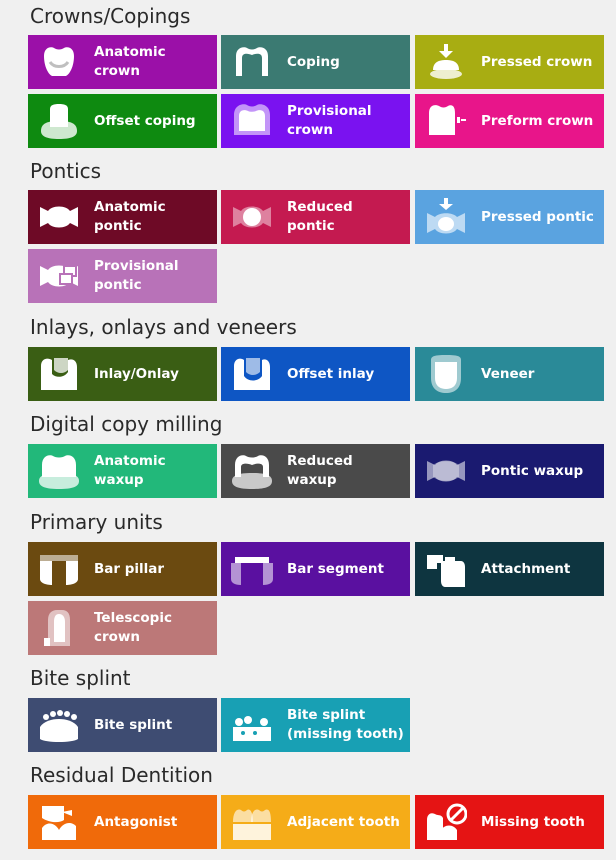 This screenshot has width=616, height=860. What do you see at coordinates (136, 373) in the screenshot?
I see `tile-label: Inlay/Onlay` at bounding box center [136, 373].